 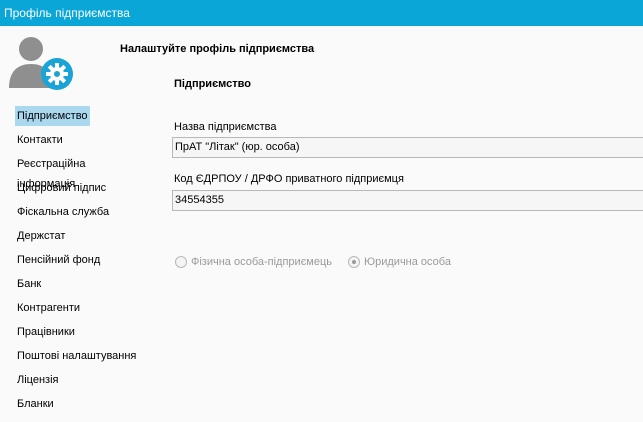 What do you see at coordinates (63, 212) in the screenshot?
I see `sidebar-item-label: Фіскальна служба` at bounding box center [63, 212].